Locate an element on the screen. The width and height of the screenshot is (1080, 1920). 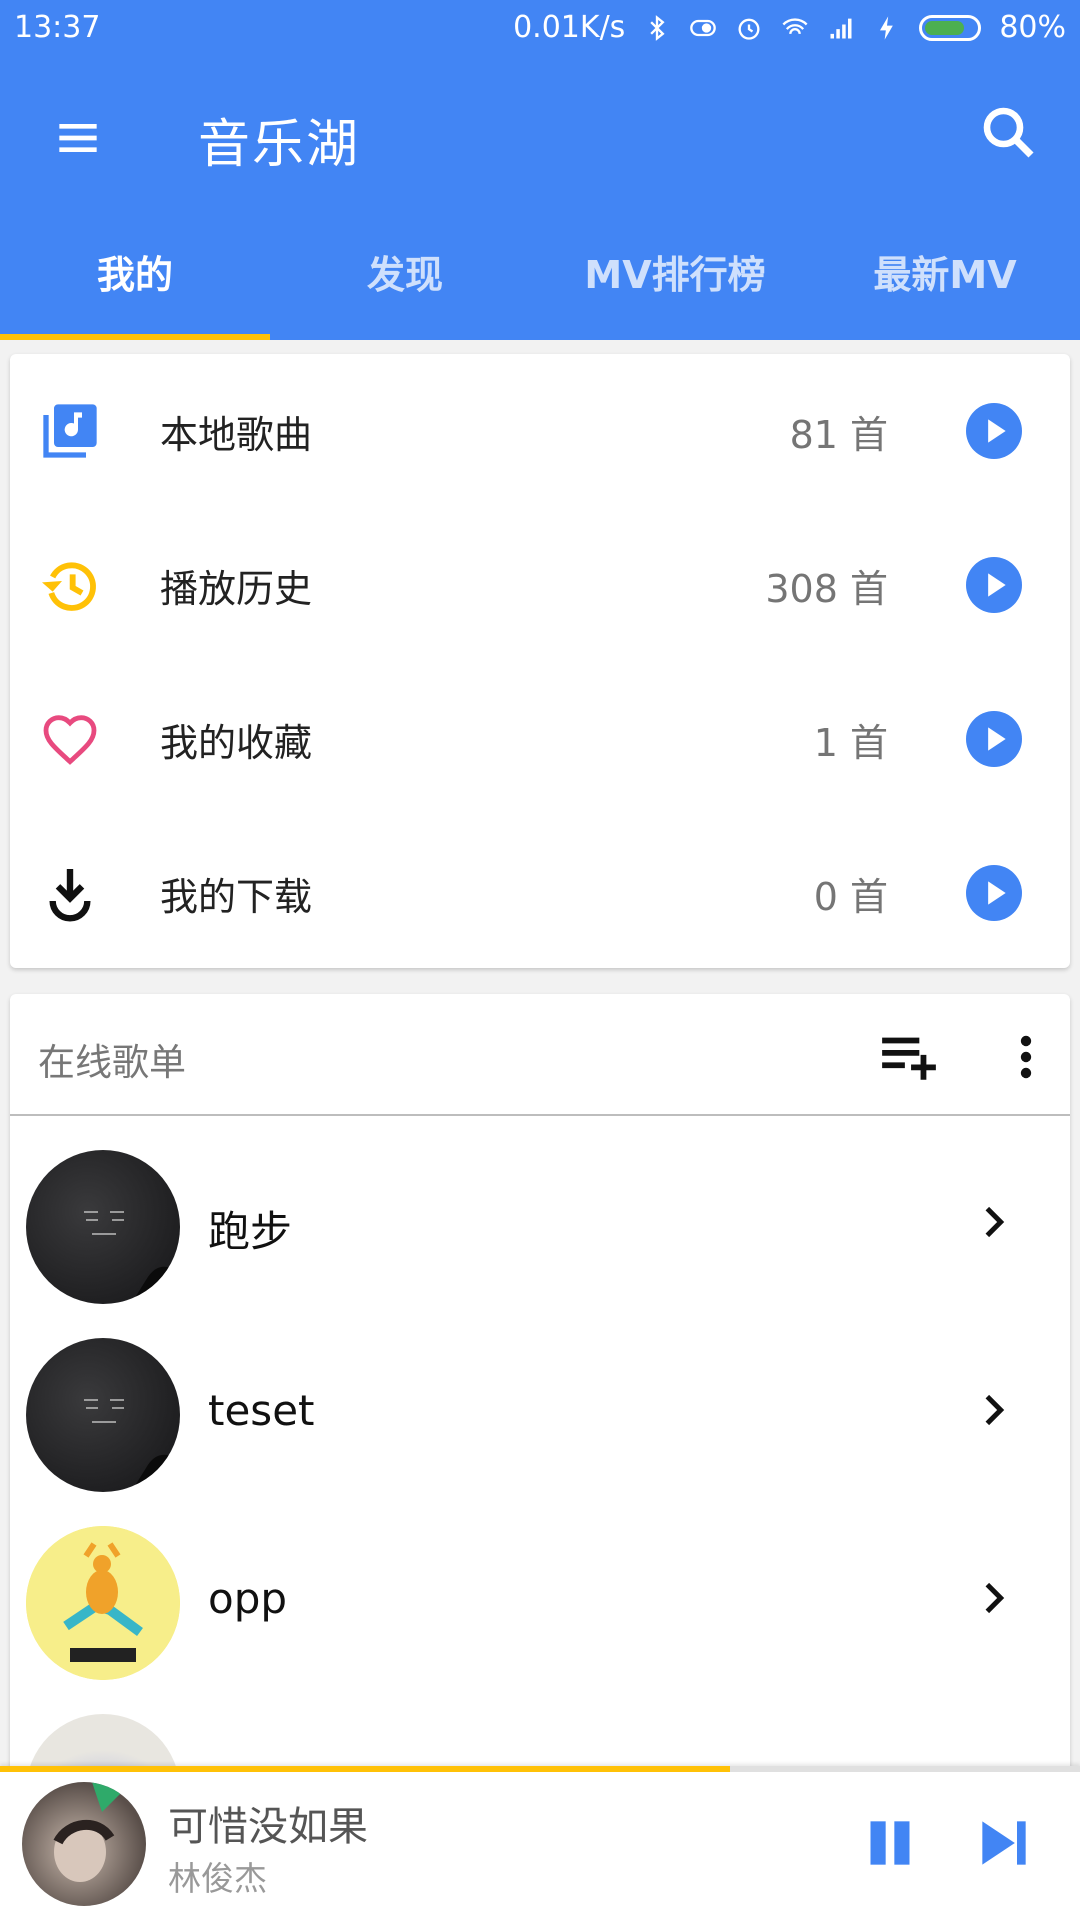
playlist-name: opp is located at coordinates (248, 1598).